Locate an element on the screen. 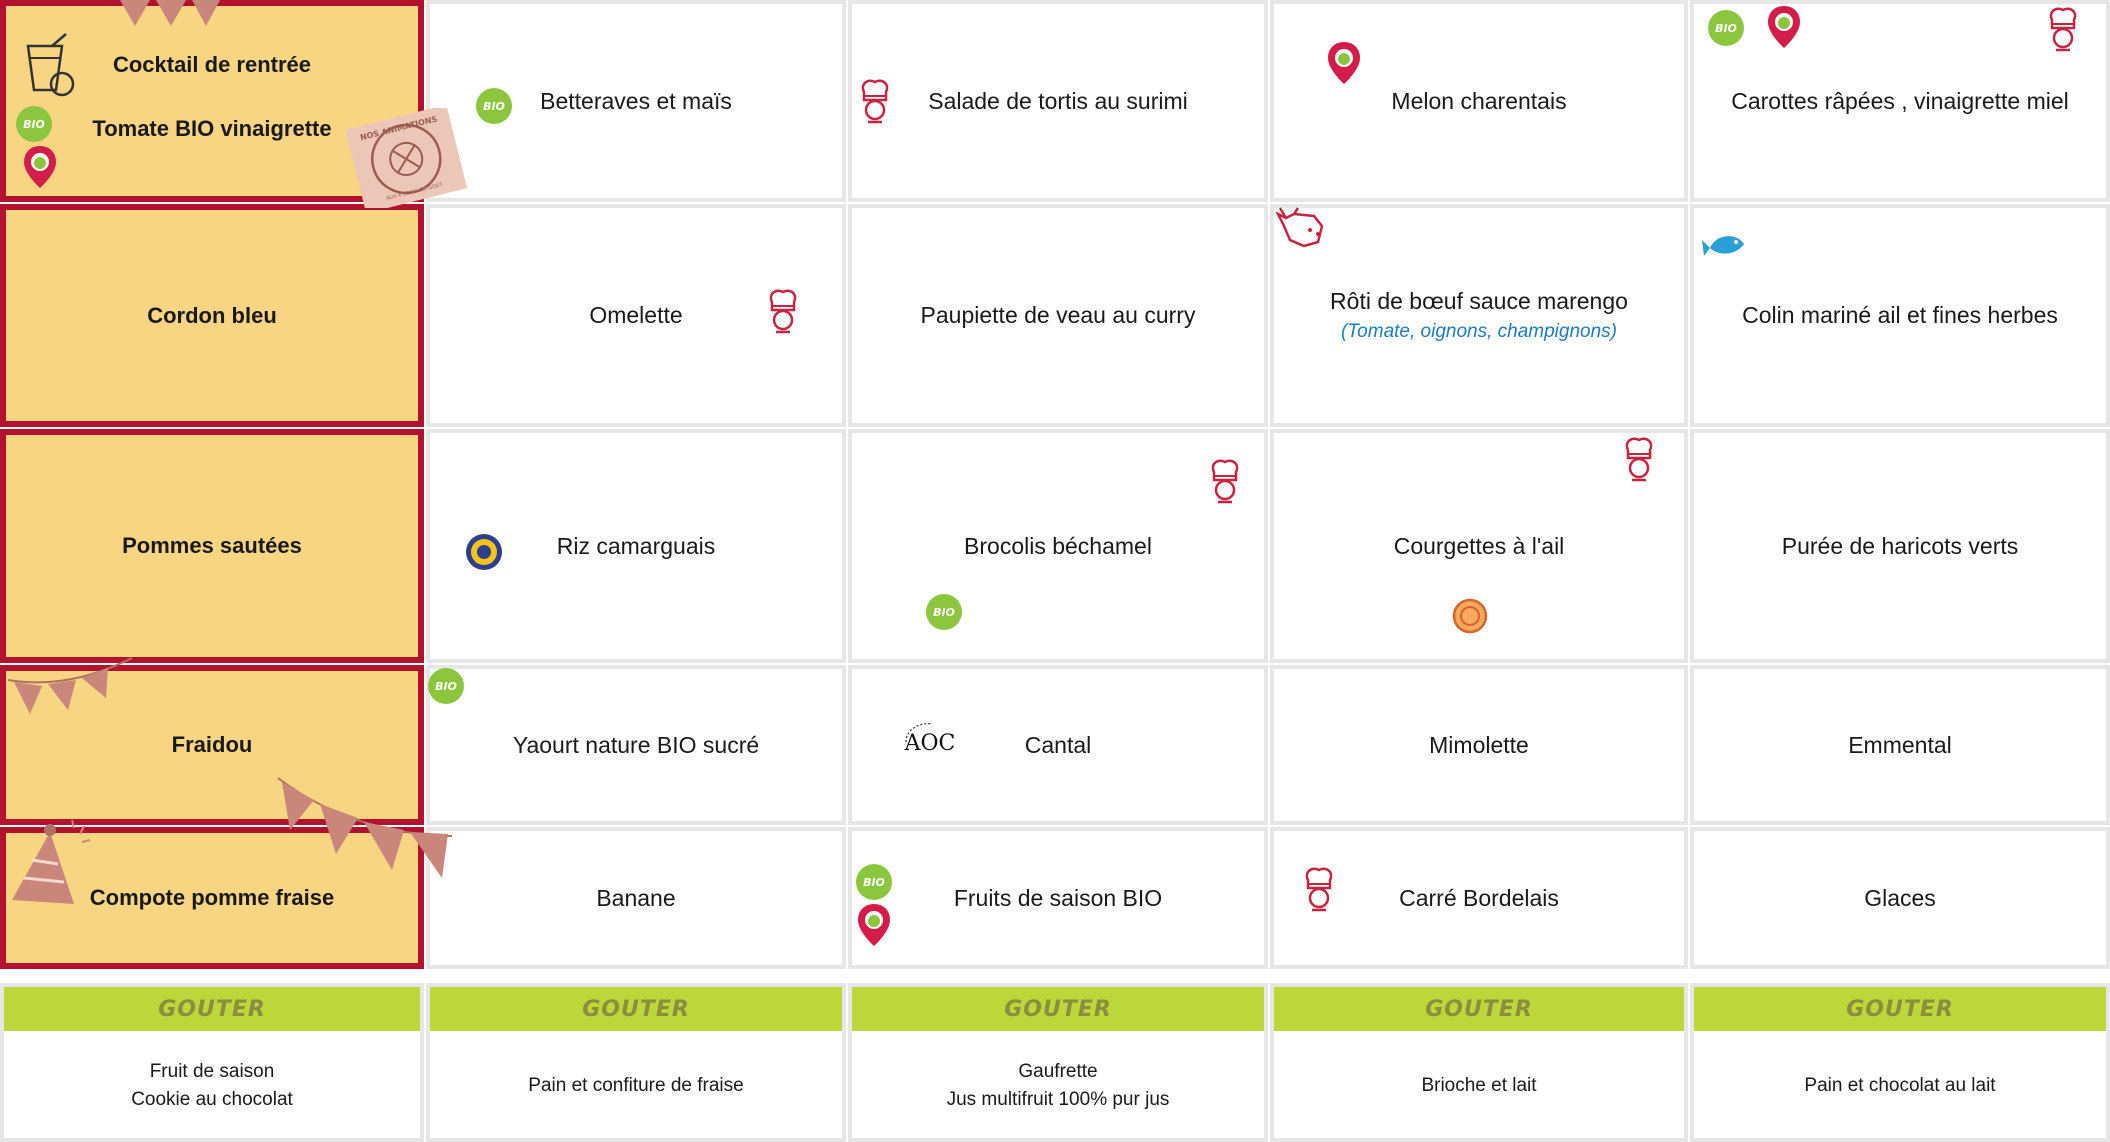  party-hat-icon is located at coordinates (51, 862).